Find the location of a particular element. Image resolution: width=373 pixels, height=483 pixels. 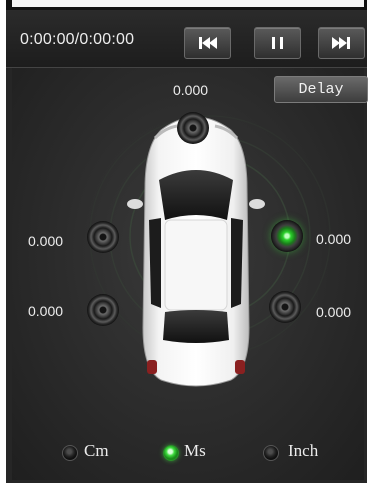

rear-right-speaker is located at coordinates (285, 307).